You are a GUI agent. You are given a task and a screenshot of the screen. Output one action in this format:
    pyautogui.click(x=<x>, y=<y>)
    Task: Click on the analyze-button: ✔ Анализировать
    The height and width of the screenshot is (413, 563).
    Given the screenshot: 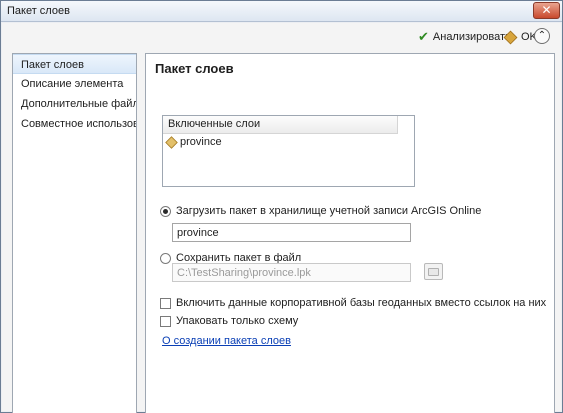 What is the action you would take?
    pyautogui.click(x=464, y=37)
    